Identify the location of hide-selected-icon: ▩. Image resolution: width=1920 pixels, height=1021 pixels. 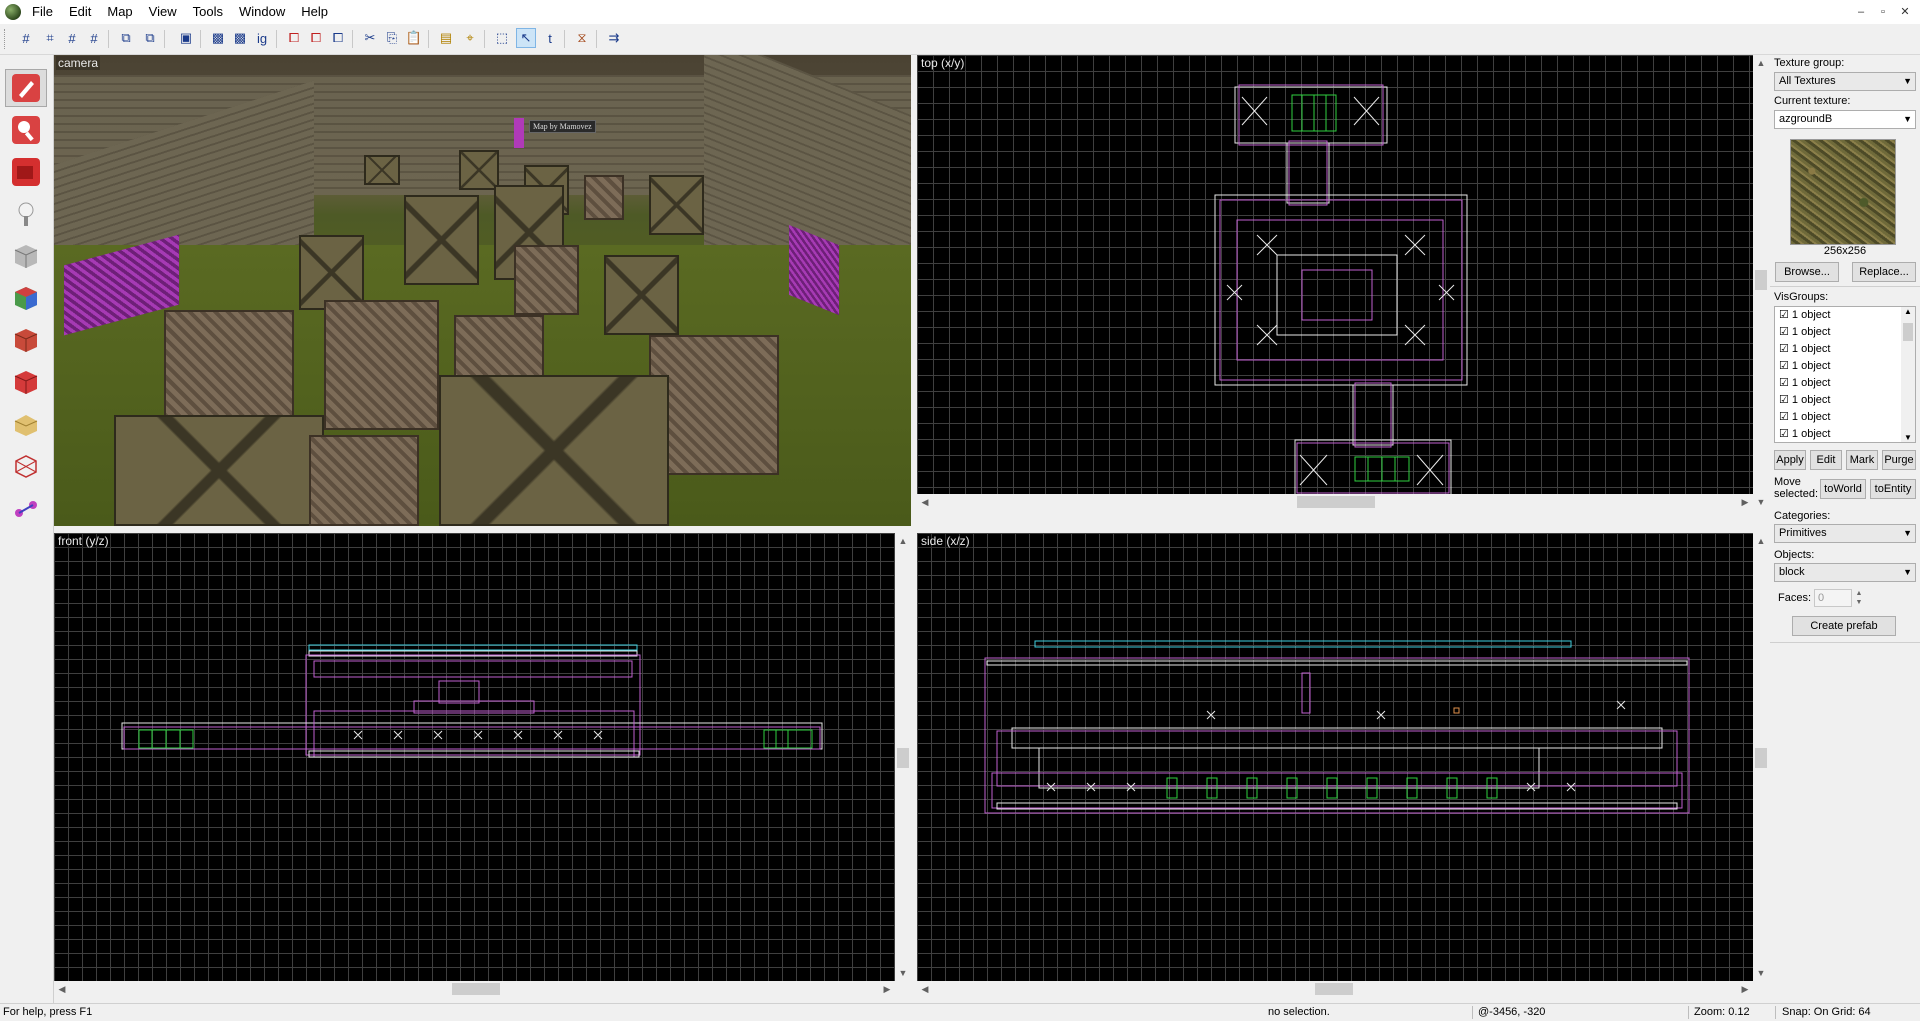
(218, 38).